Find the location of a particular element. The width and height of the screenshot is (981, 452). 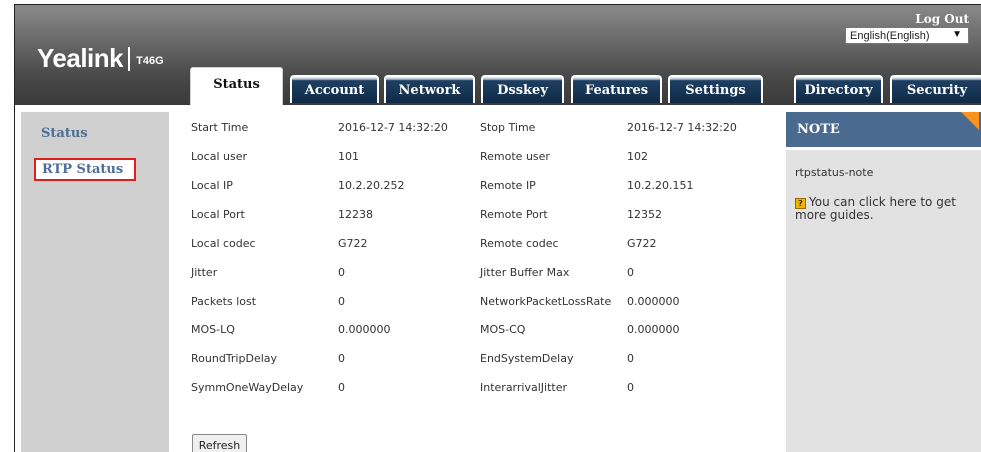

language-select: English(English) ▼ is located at coordinates (907, 35).